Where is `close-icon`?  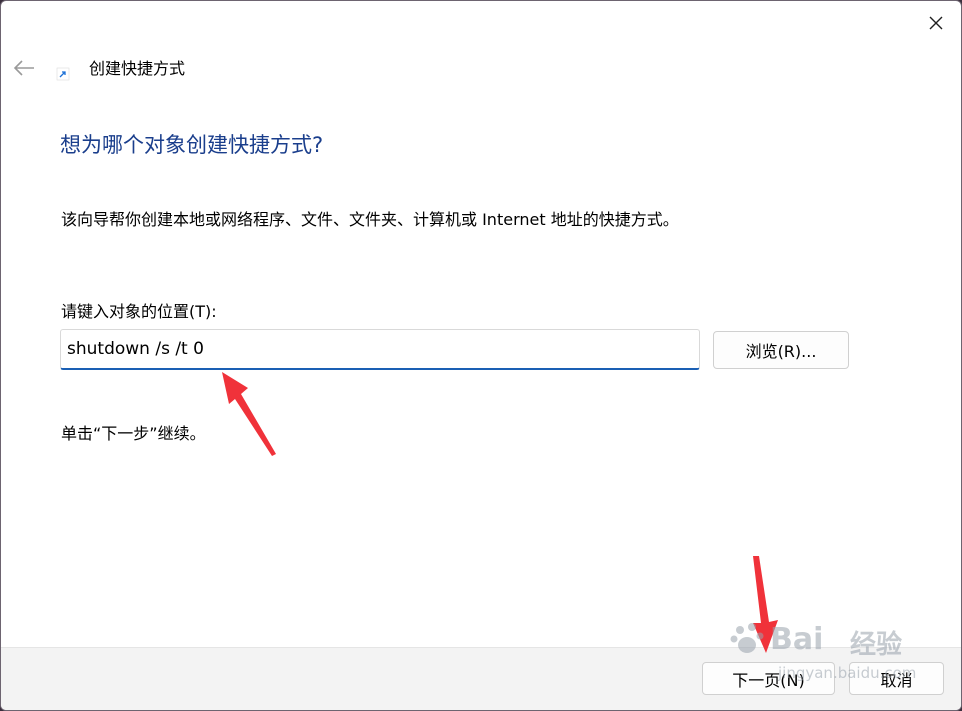
close-icon is located at coordinates (936, 23).